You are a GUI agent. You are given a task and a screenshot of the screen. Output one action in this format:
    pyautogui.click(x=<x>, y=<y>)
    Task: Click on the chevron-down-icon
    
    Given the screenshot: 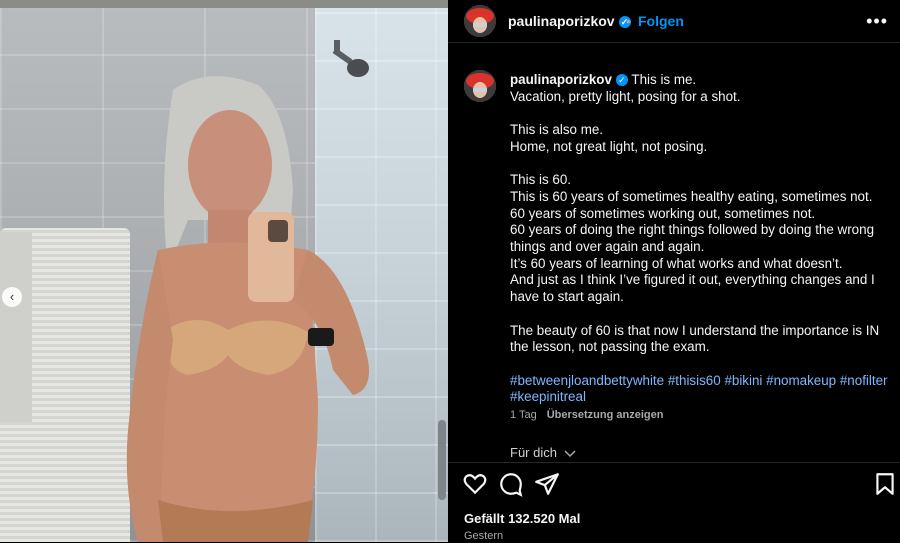 What is the action you would take?
    pyautogui.click(x=570, y=453)
    